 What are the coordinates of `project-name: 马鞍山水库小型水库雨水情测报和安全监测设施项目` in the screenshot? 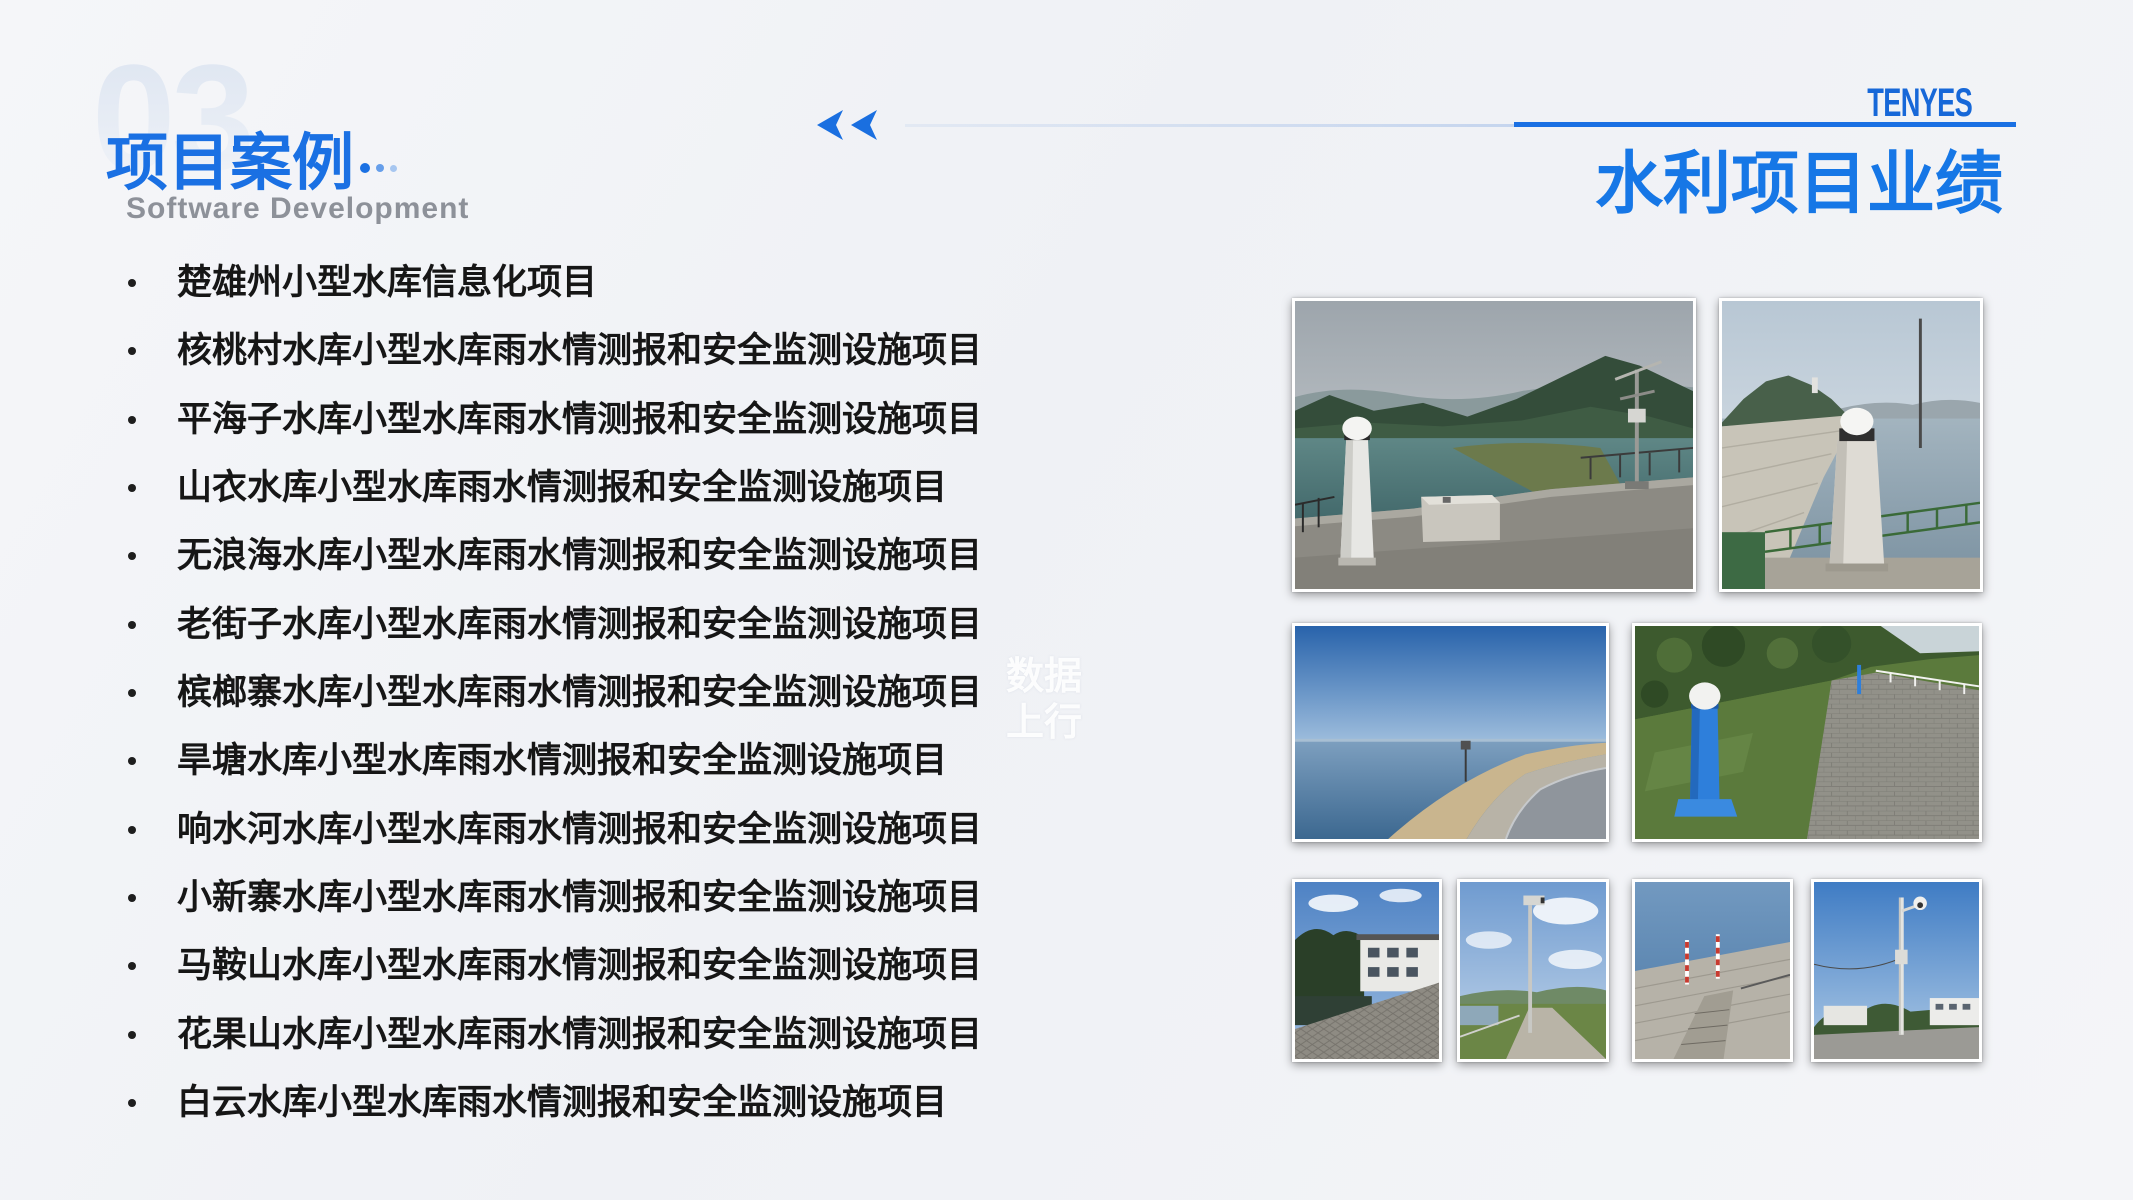 It's located at (580, 966).